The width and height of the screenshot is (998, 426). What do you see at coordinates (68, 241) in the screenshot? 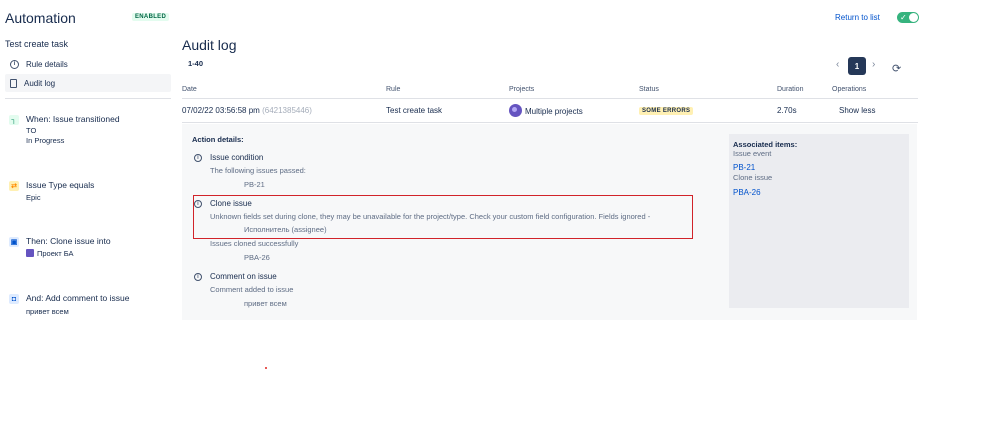
I see `step-title: Then: Clone issue into` at bounding box center [68, 241].